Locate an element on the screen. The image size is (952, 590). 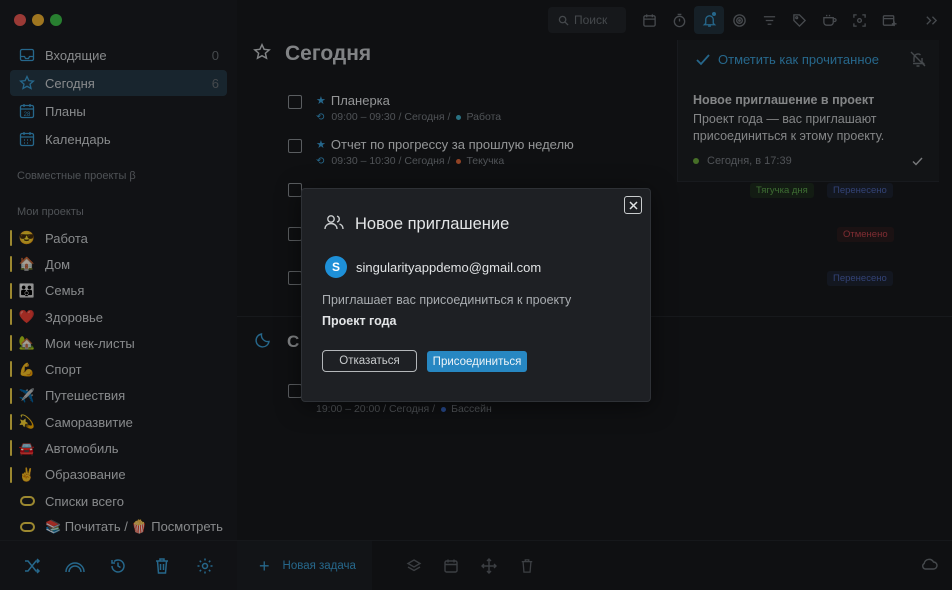
close-icon is located at coordinates (633, 205).